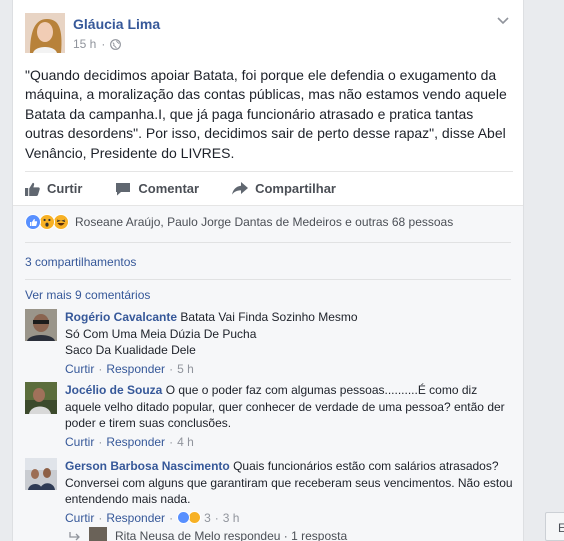  What do you see at coordinates (45, 33) in the screenshot?
I see `author-avatar` at bounding box center [45, 33].